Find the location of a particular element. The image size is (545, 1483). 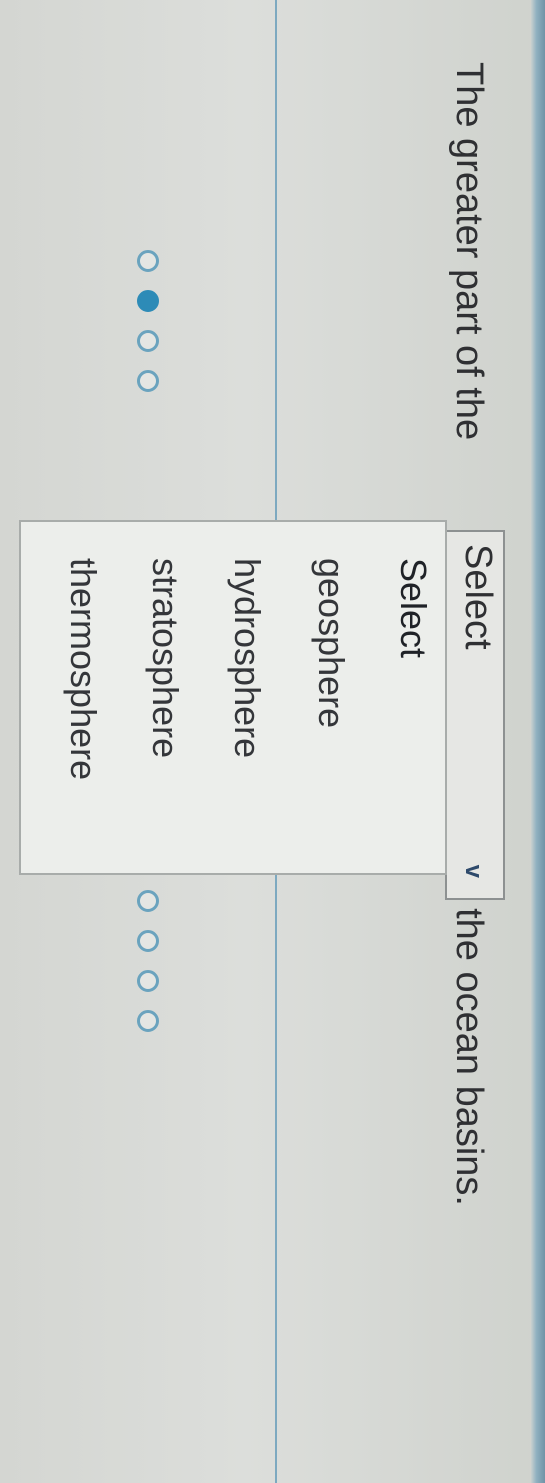

select-current-value: Select is located at coordinates (478, 597).